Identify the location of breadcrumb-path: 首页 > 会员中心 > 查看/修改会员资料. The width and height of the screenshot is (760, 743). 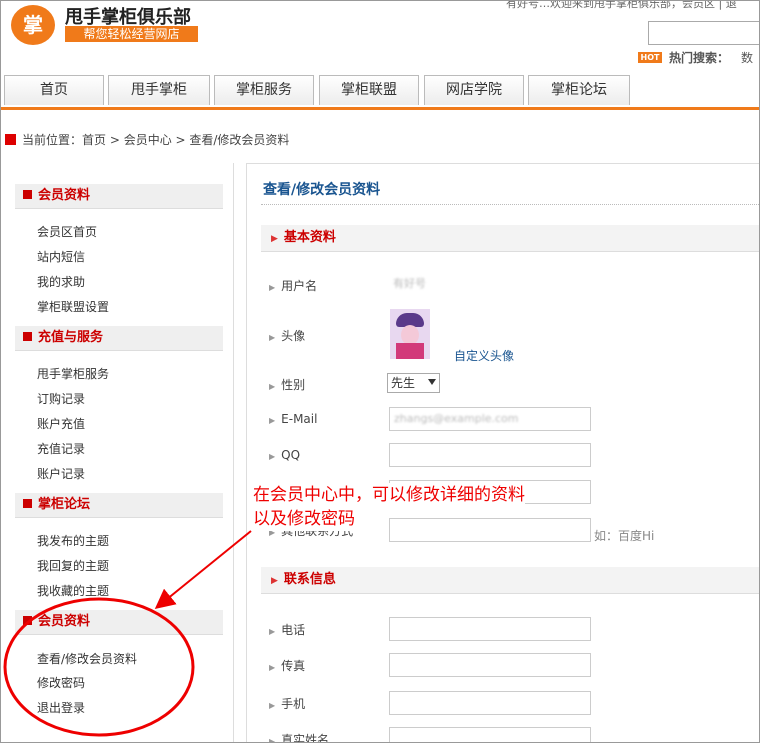
(185, 140).